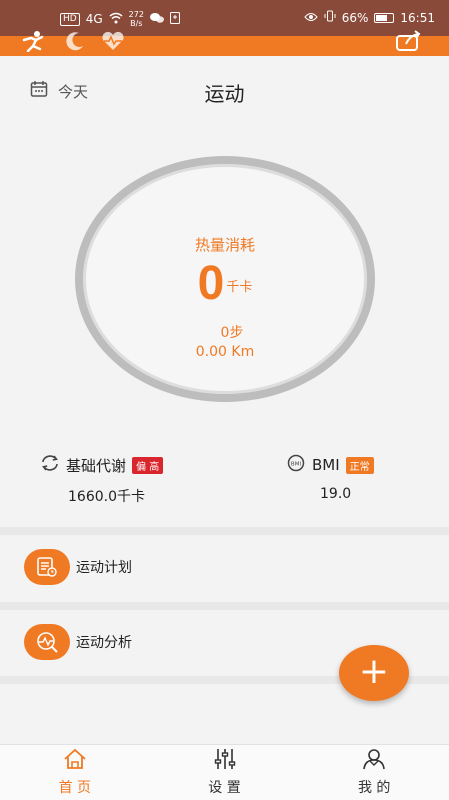  Describe the element at coordinates (384, 17) in the screenshot. I see `battery-icon` at that location.